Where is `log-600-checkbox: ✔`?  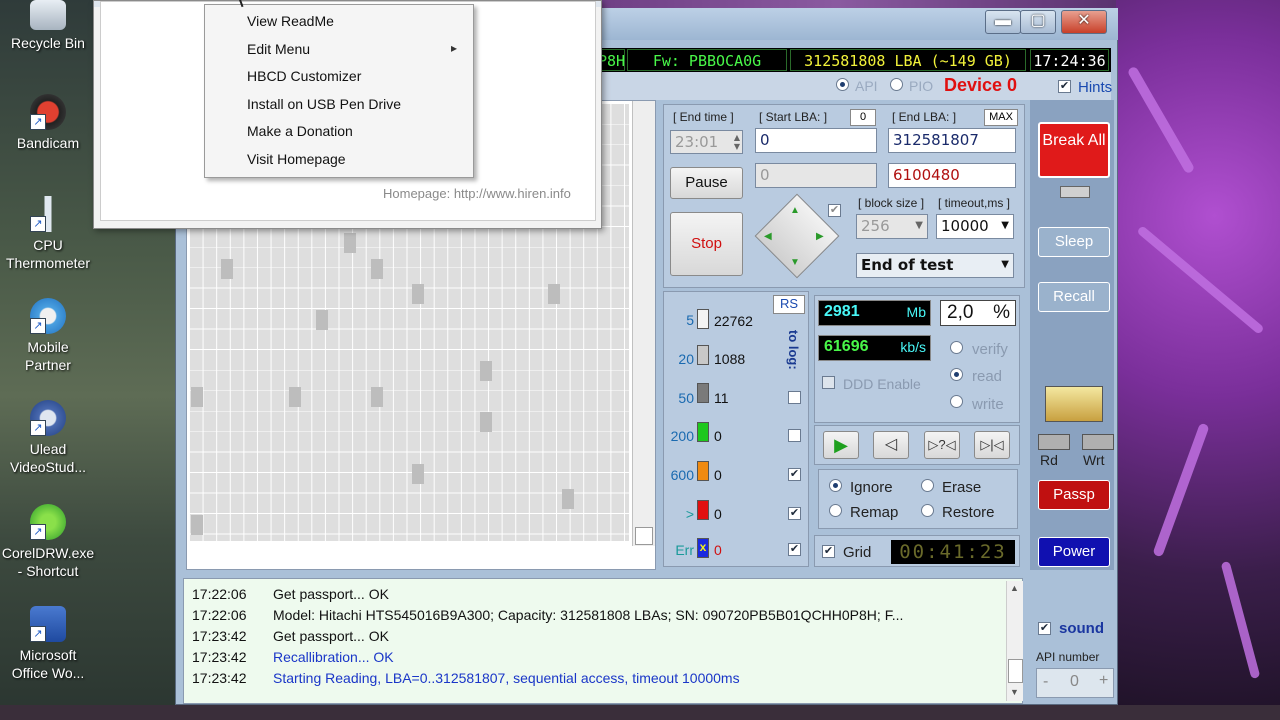 log-600-checkbox: ✔ is located at coordinates (794, 474).